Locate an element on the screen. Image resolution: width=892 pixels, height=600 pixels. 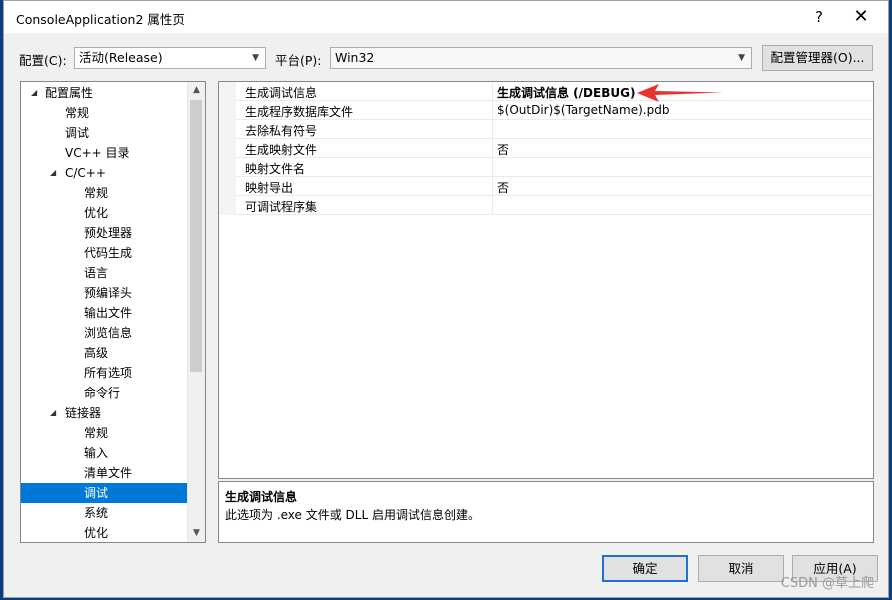
tree-item-config-properties: ◢ 配置属性 is located at coordinates (104, 93).